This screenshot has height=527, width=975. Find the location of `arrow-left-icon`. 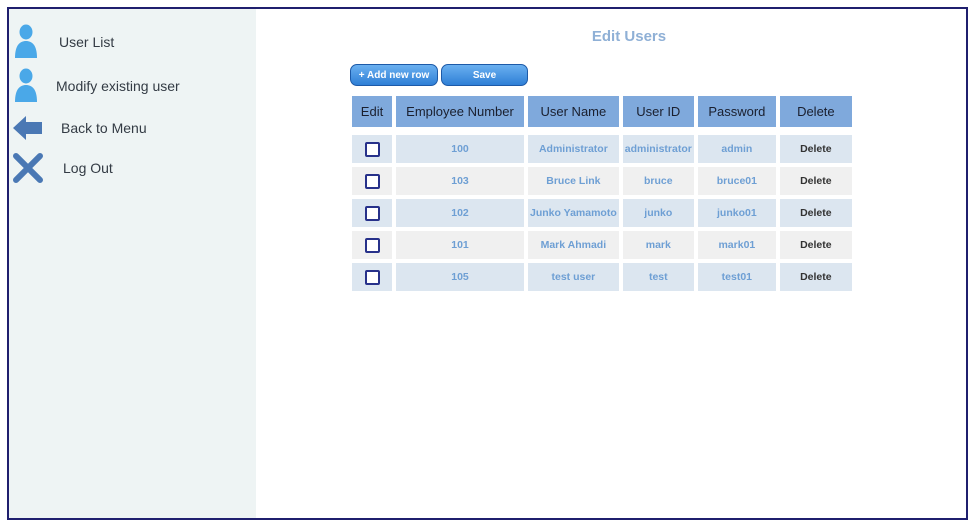

arrow-left-icon is located at coordinates (28, 130).